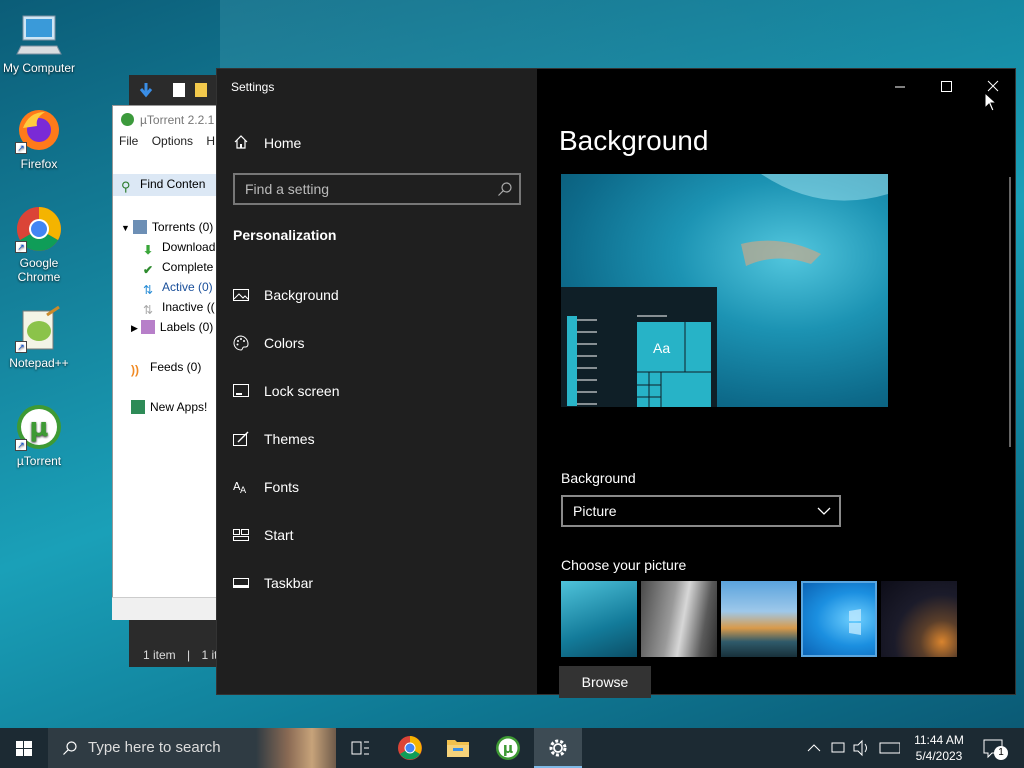  Describe the element at coordinates (39, 34) in the screenshot. I see `computer-icon` at that location.